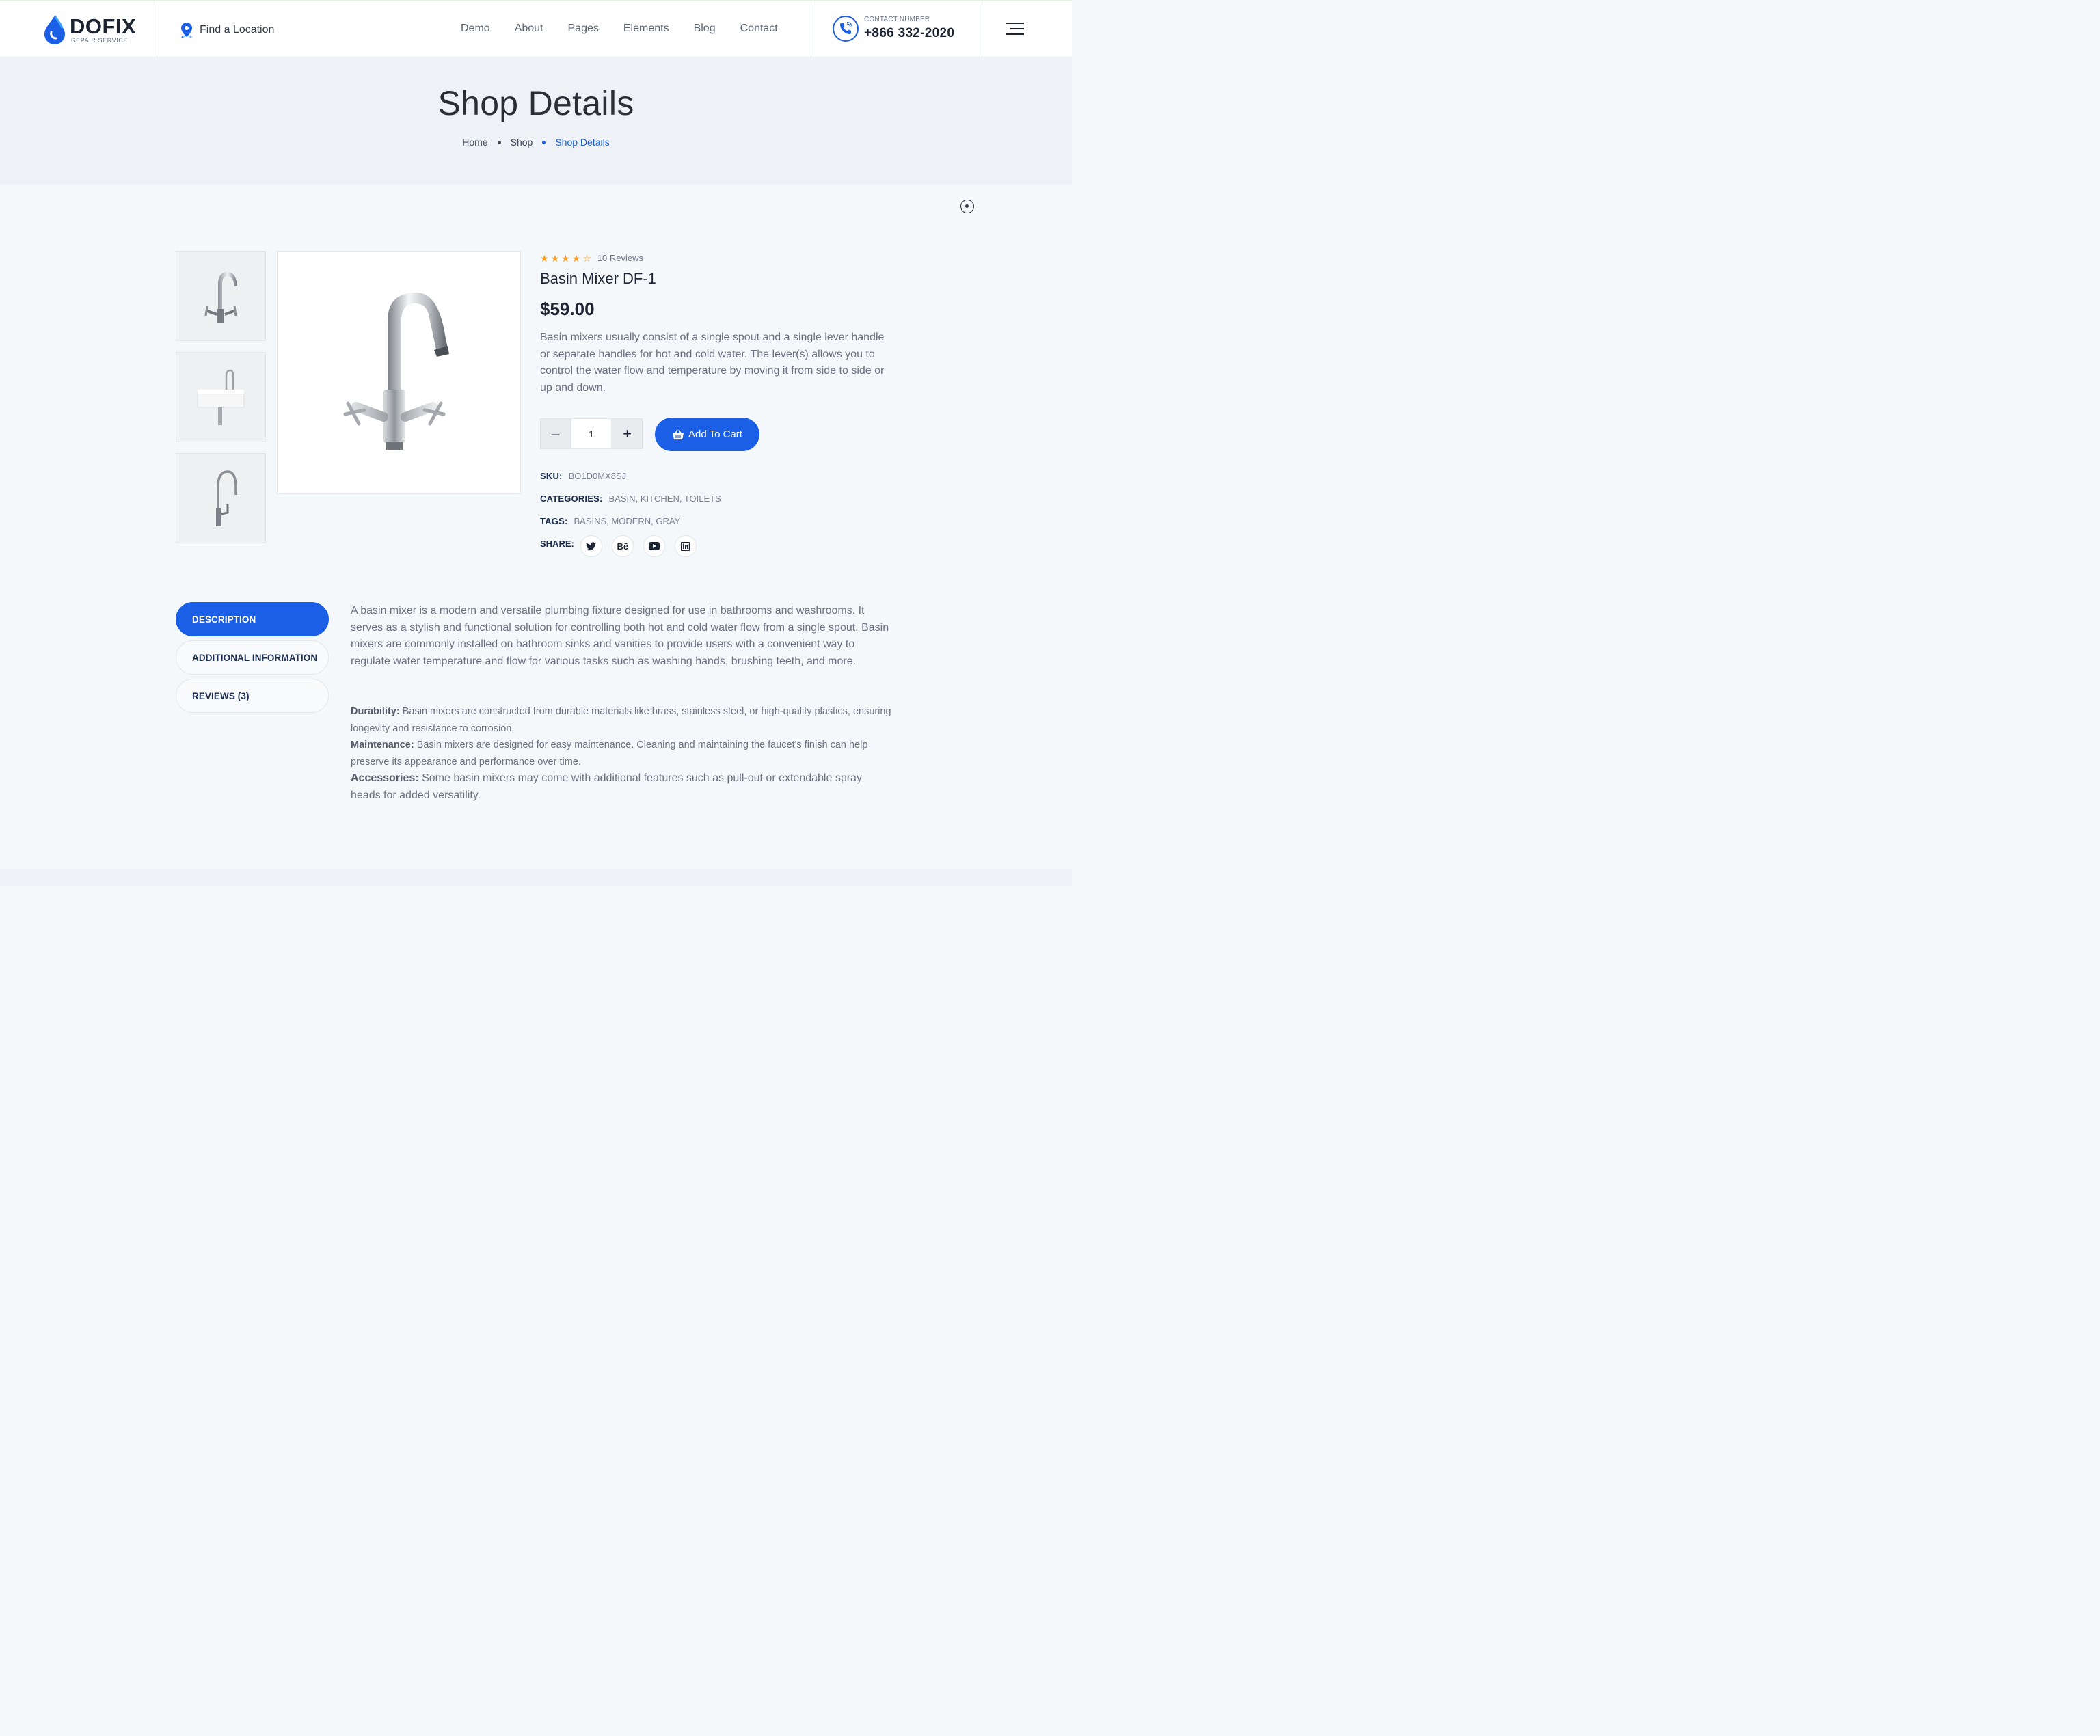 This screenshot has height=1736, width=2100. I want to click on product-tags: TAGS: BASINS, MODERN, GRAY, so click(610, 521).